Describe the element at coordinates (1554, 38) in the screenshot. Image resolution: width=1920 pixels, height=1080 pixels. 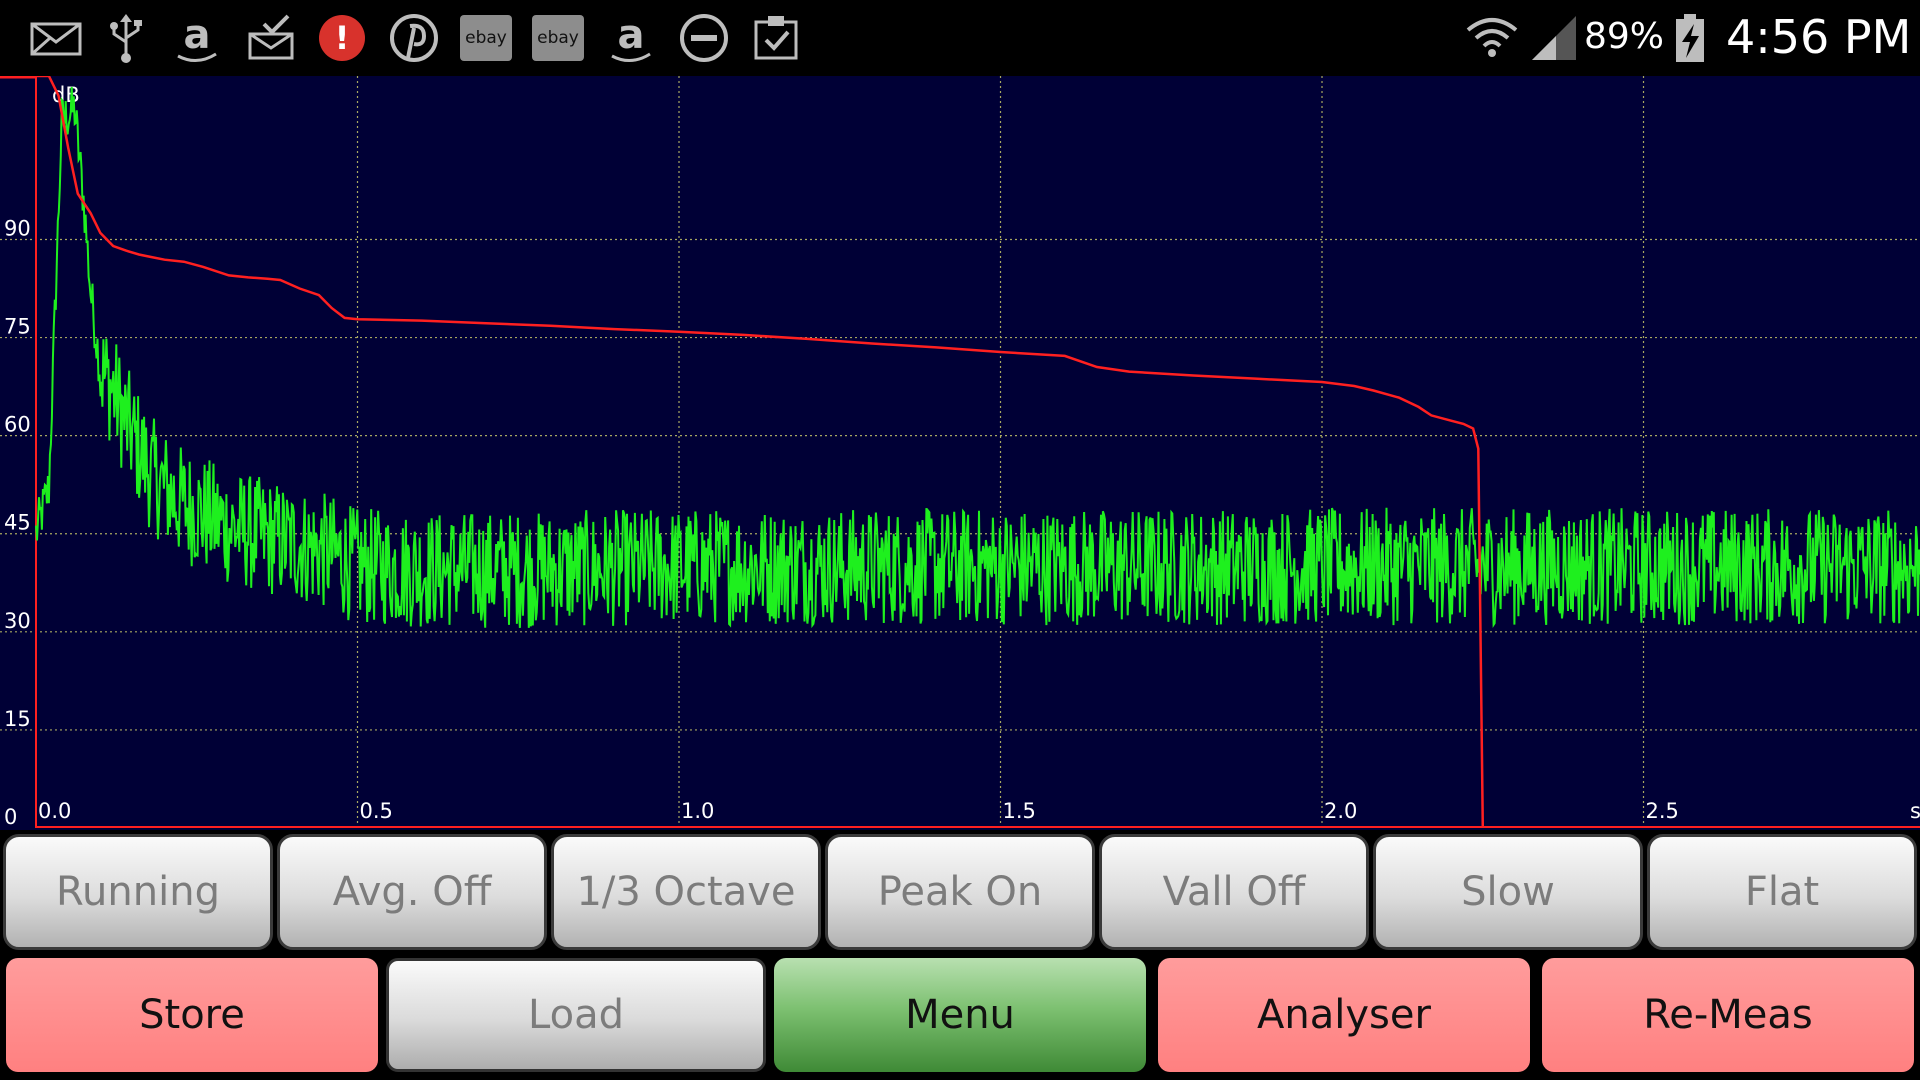
I see `signal-icon` at that location.